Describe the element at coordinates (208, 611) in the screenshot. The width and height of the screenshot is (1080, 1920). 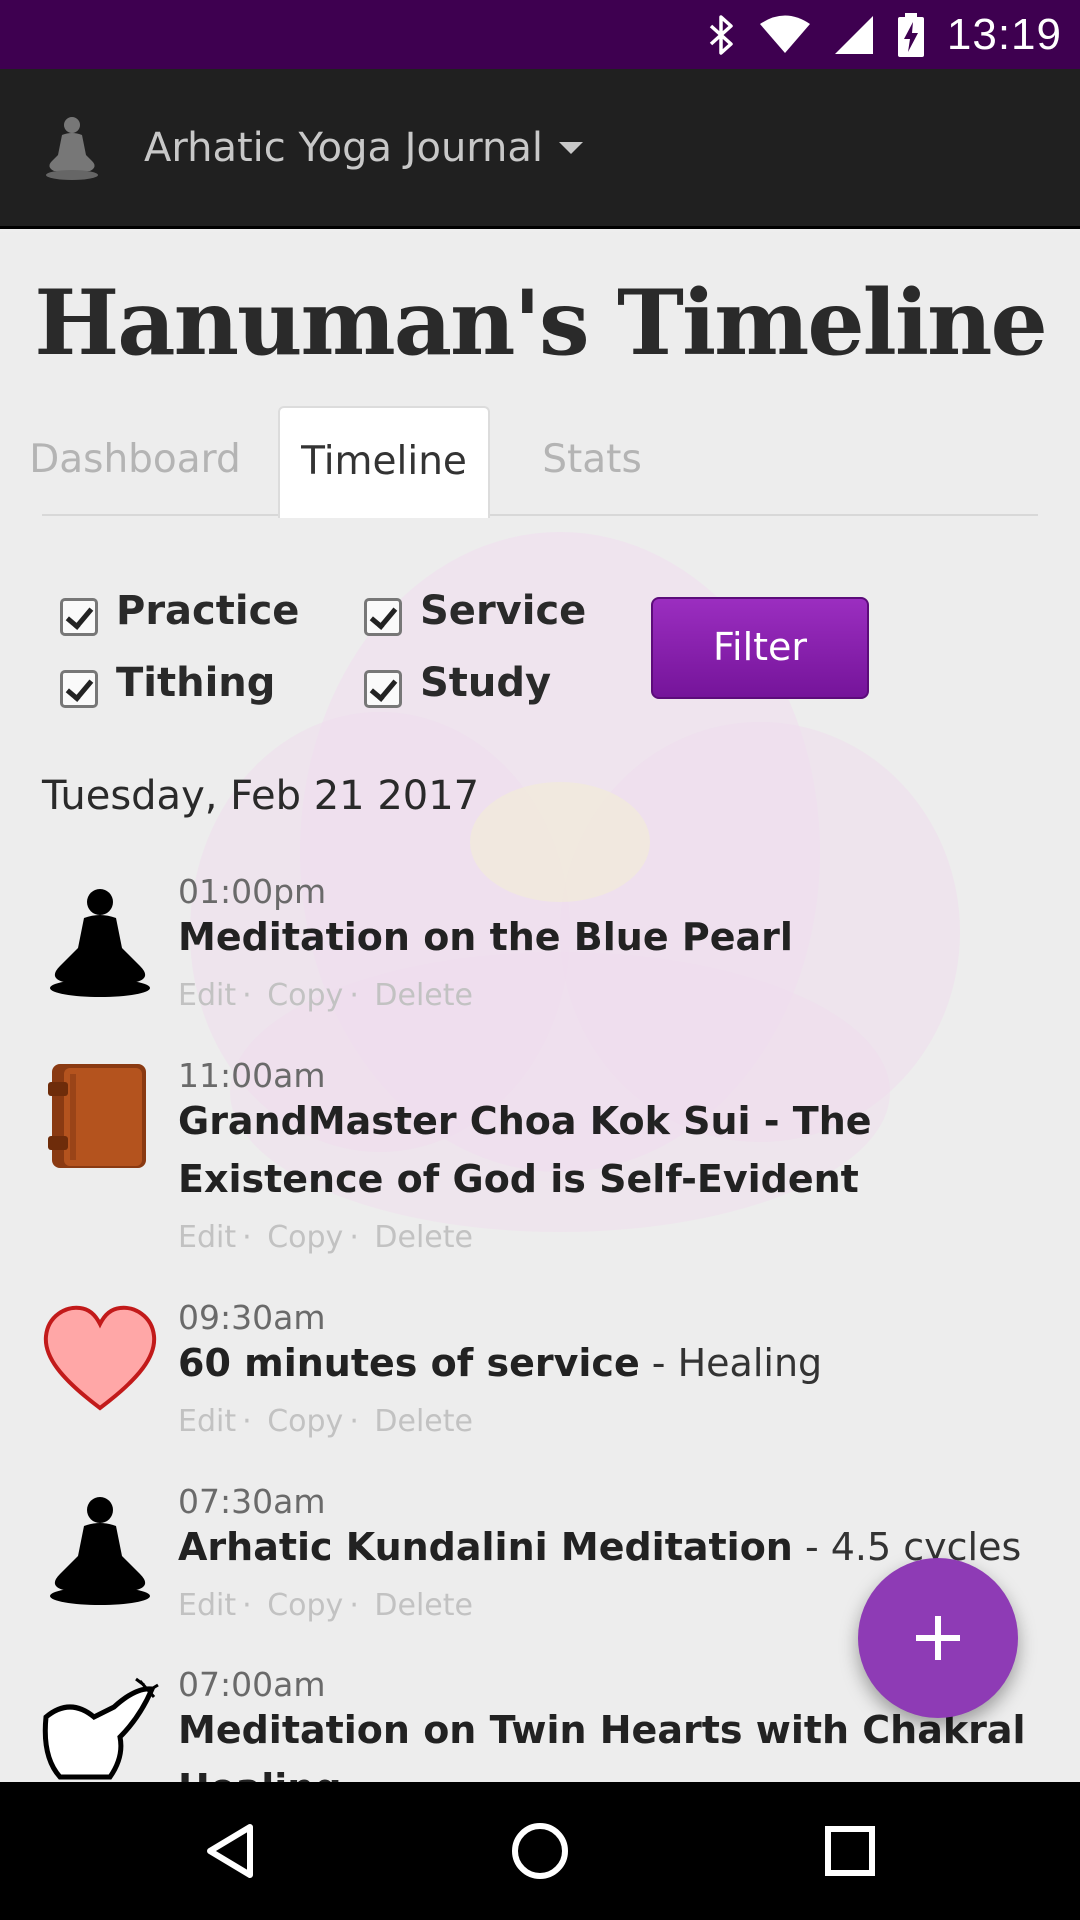
I see `checkbox-label: Practice` at that location.